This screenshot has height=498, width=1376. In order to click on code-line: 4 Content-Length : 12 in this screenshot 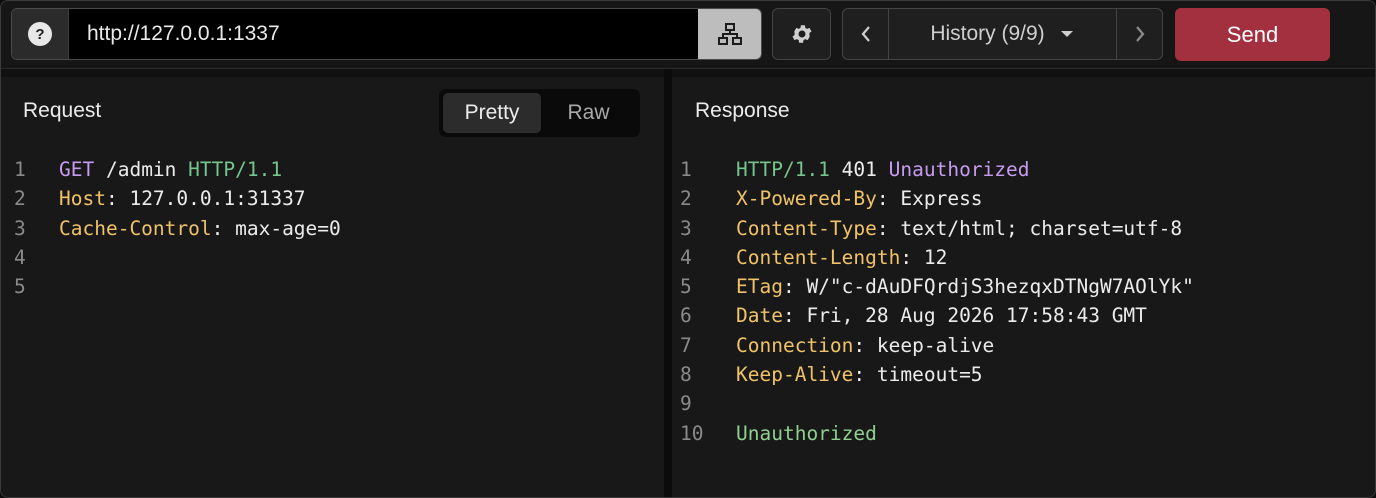, I will do `click(933, 257)`.